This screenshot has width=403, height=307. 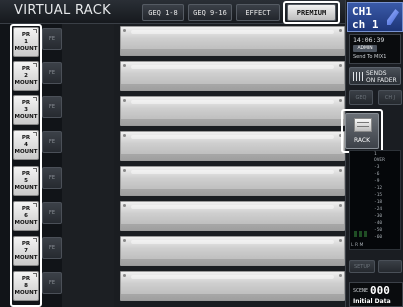 I want to click on fe-button-8: FE, so click(x=52, y=283).